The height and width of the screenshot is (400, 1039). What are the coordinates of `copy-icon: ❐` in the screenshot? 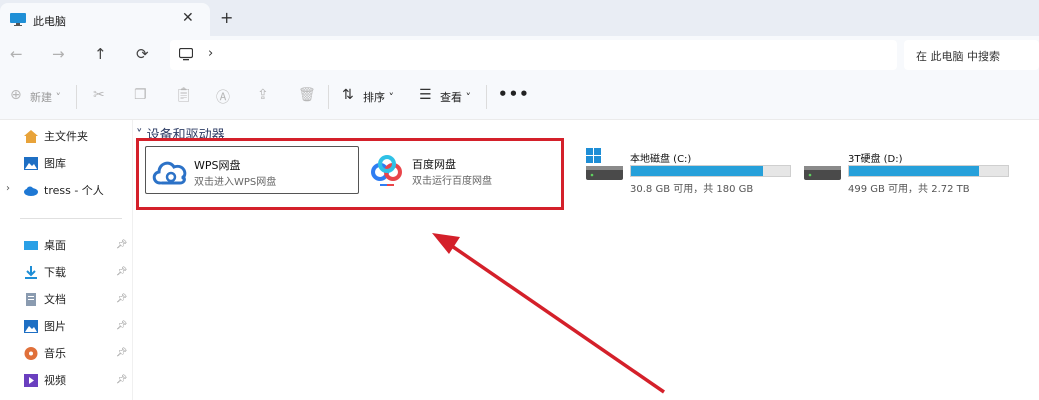 It's located at (140, 95).